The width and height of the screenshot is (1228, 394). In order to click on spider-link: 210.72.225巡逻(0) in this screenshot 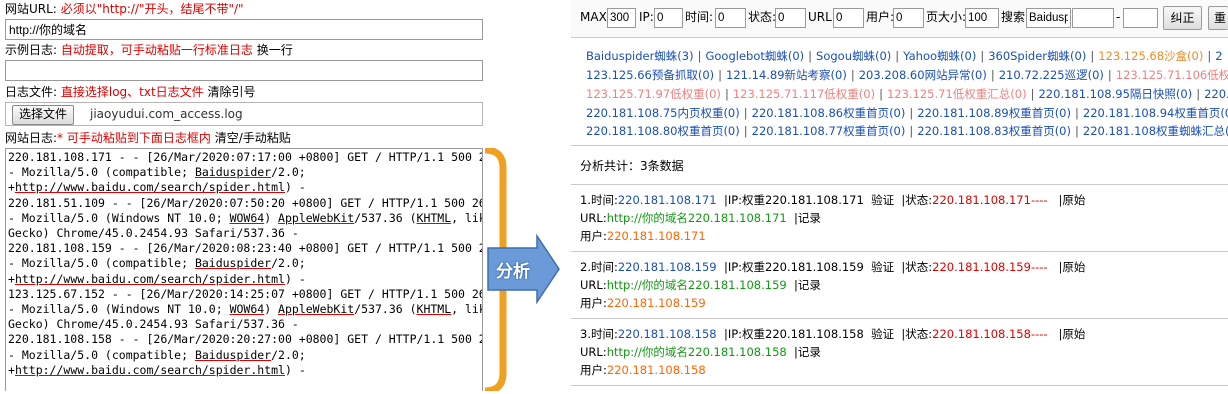, I will do `click(1051, 75)`.